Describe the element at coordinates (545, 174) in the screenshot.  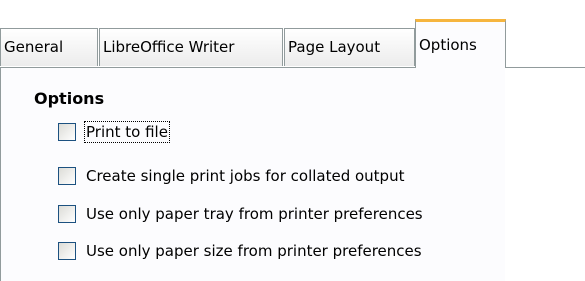
I see `panel-margin` at that location.